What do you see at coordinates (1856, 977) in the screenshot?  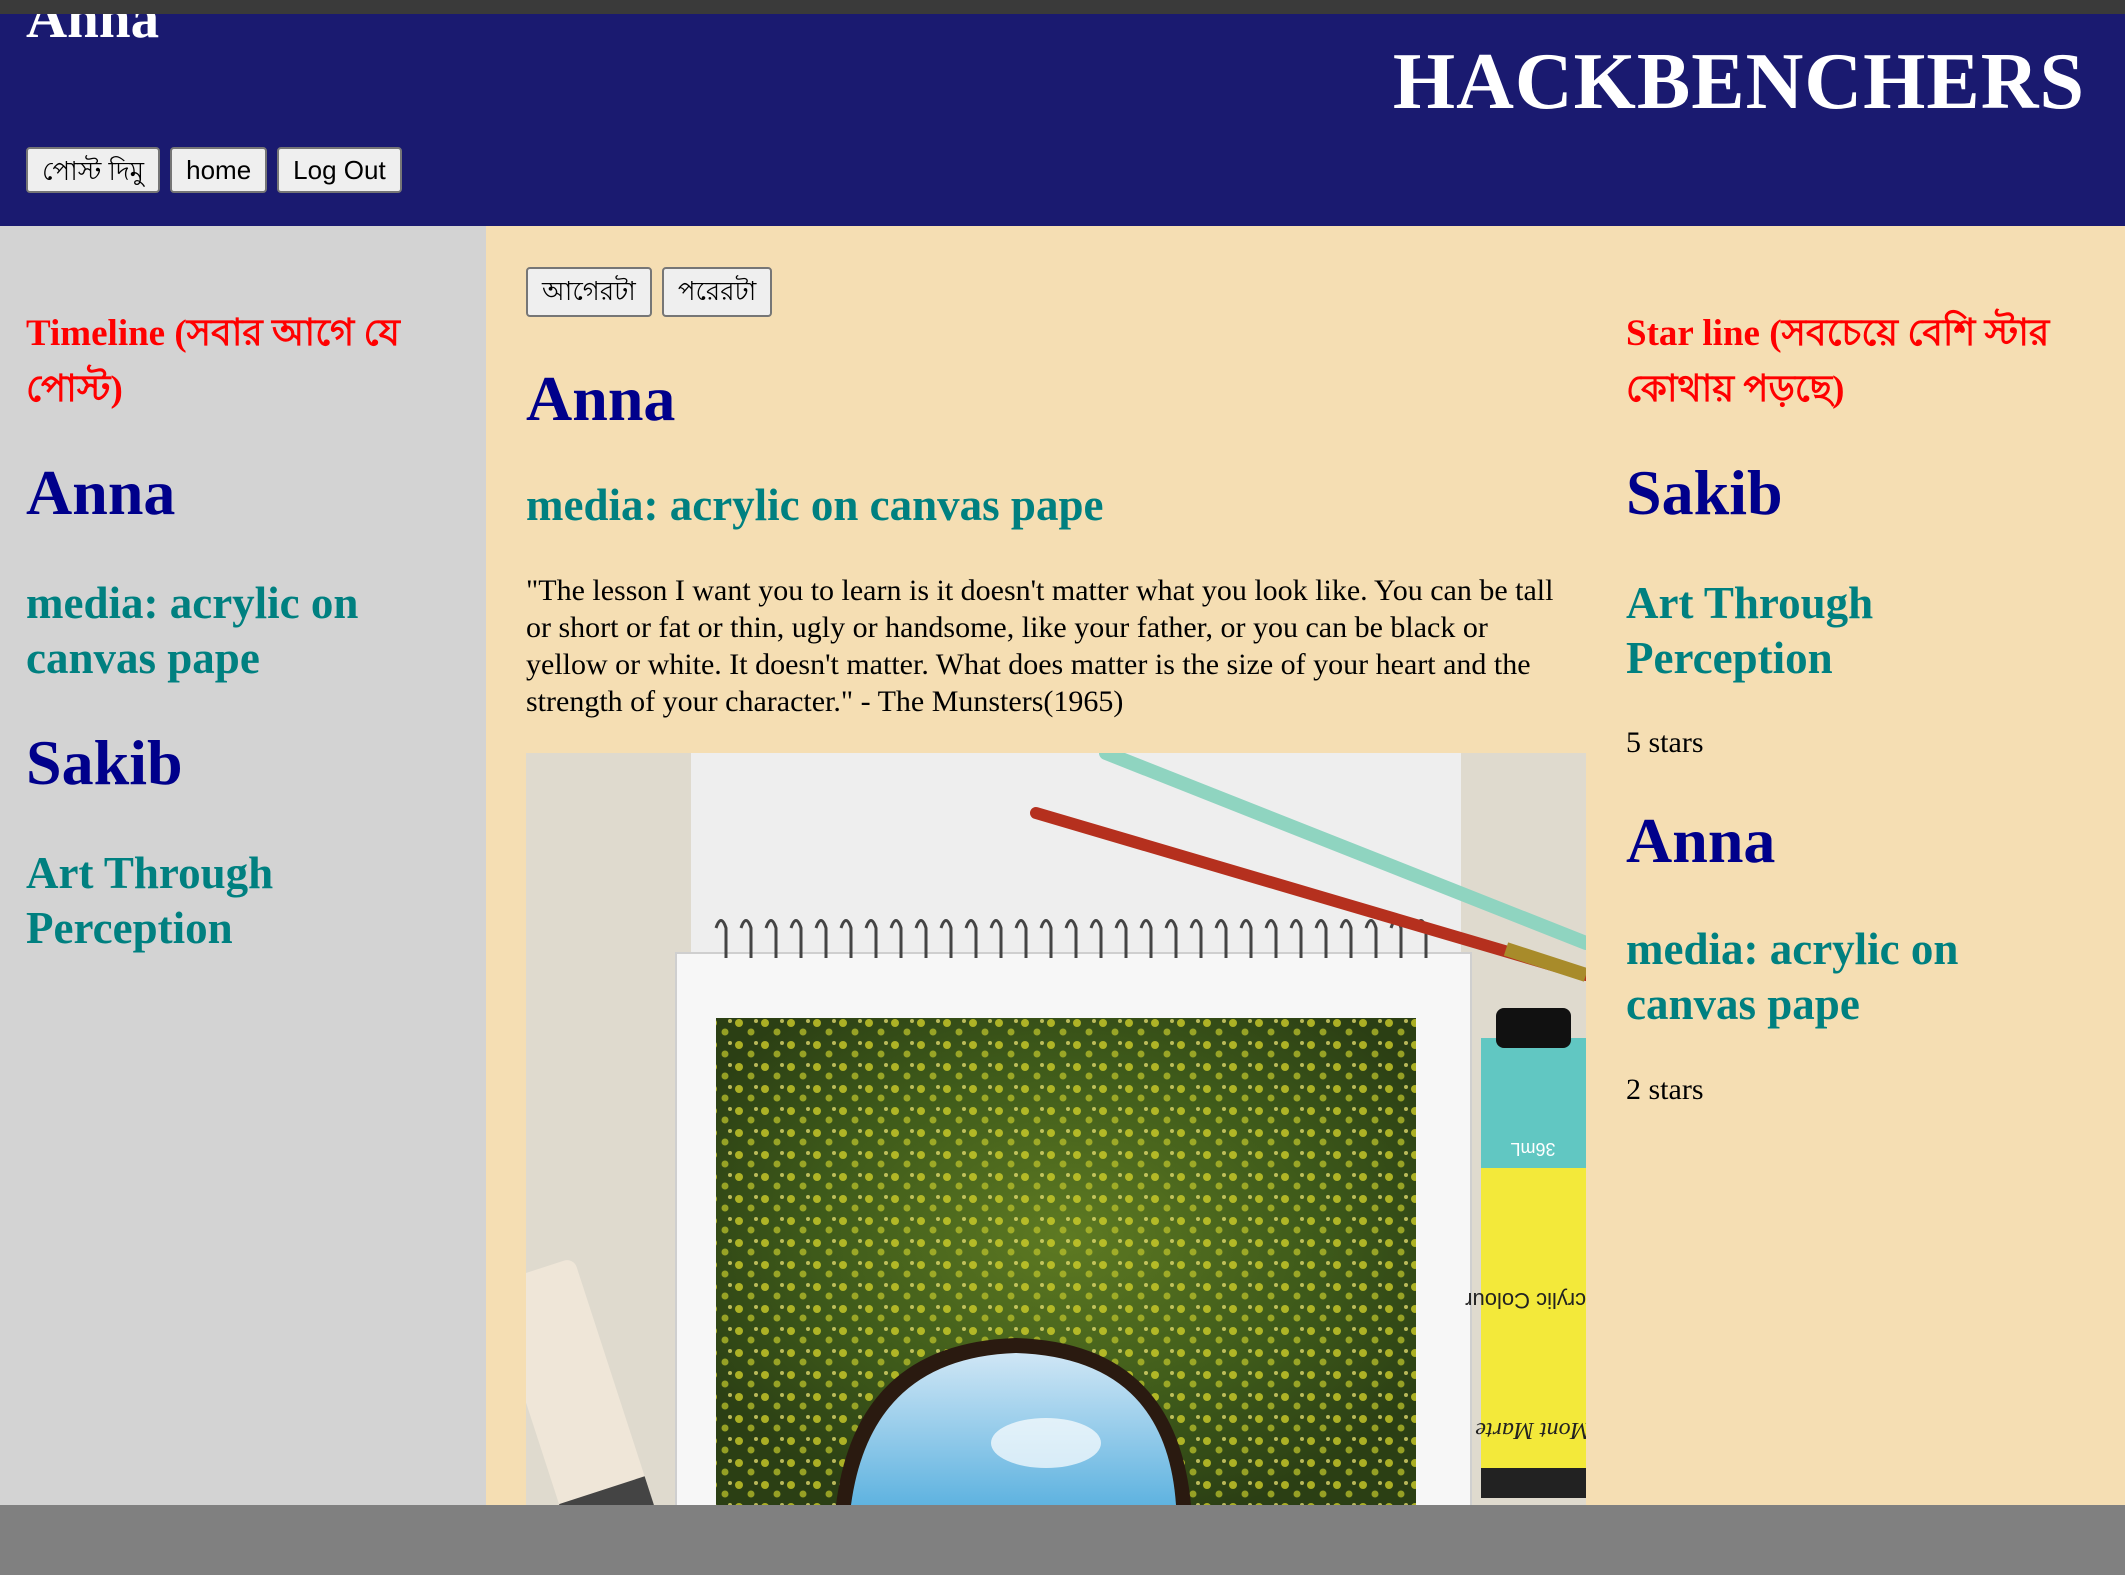 I see `starline-item-title: media: acrylic on canvas pape` at bounding box center [1856, 977].